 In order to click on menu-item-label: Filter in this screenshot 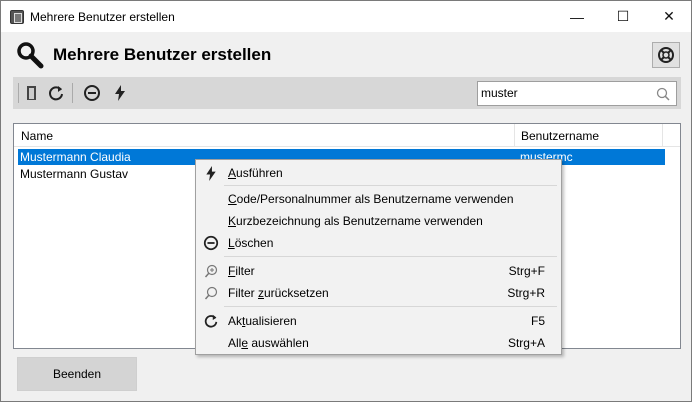, I will do `click(241, 271)`.